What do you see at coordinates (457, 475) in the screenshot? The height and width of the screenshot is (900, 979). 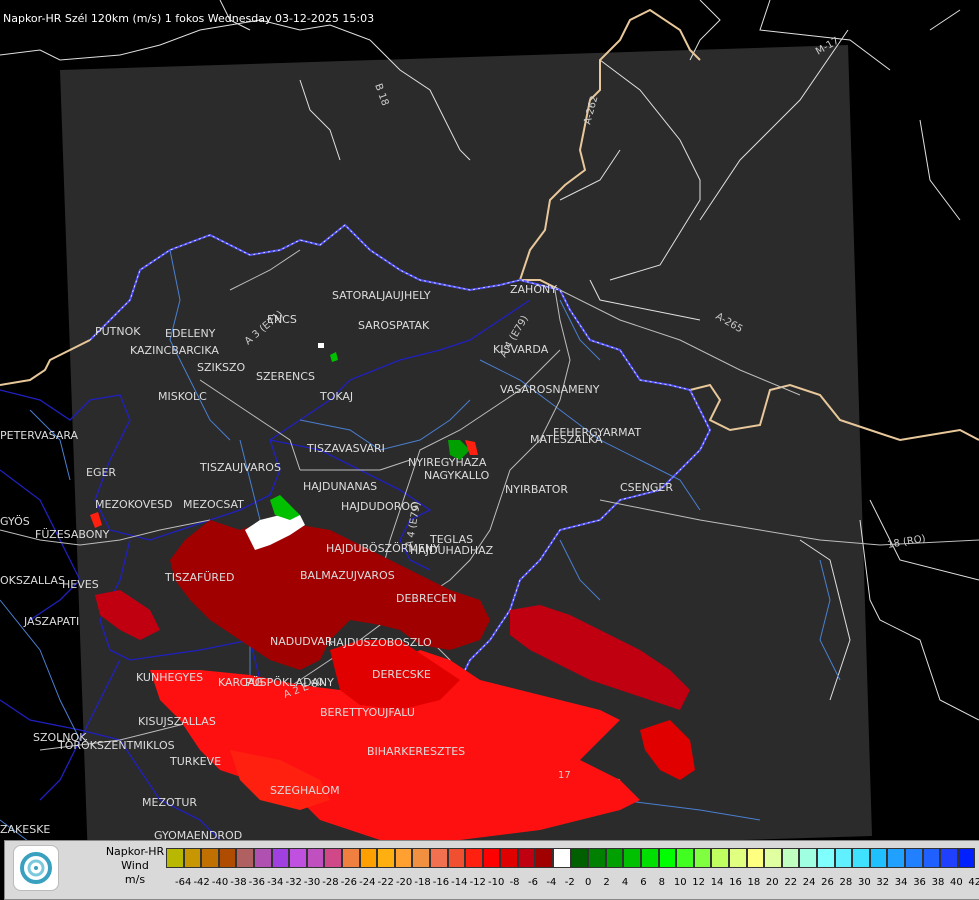 I see `city-label: NAGYKALLO` at bounding box center [457, 475].